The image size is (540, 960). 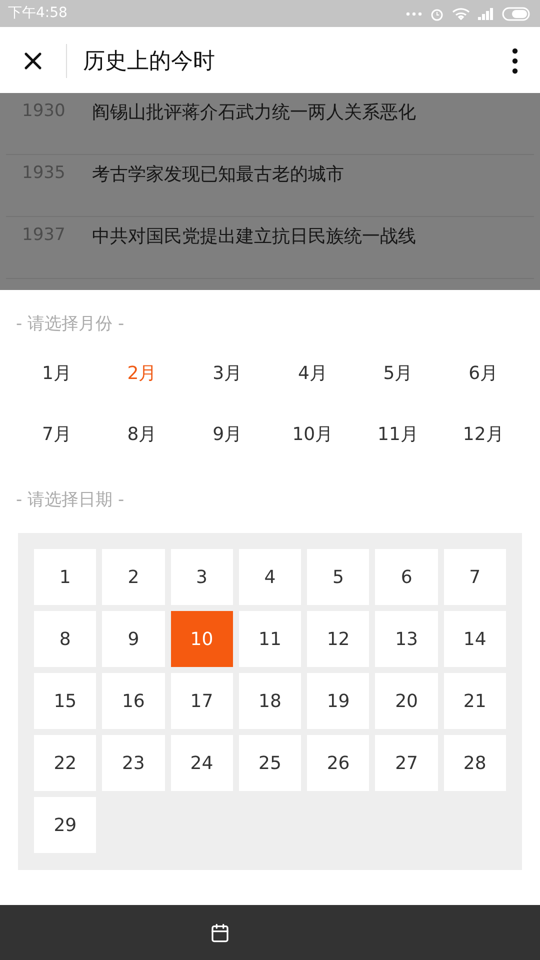 What do you see at coordinates (406, 763) in the screenshot?
I see `day-cell: 27` at bounding box center [406, 763].